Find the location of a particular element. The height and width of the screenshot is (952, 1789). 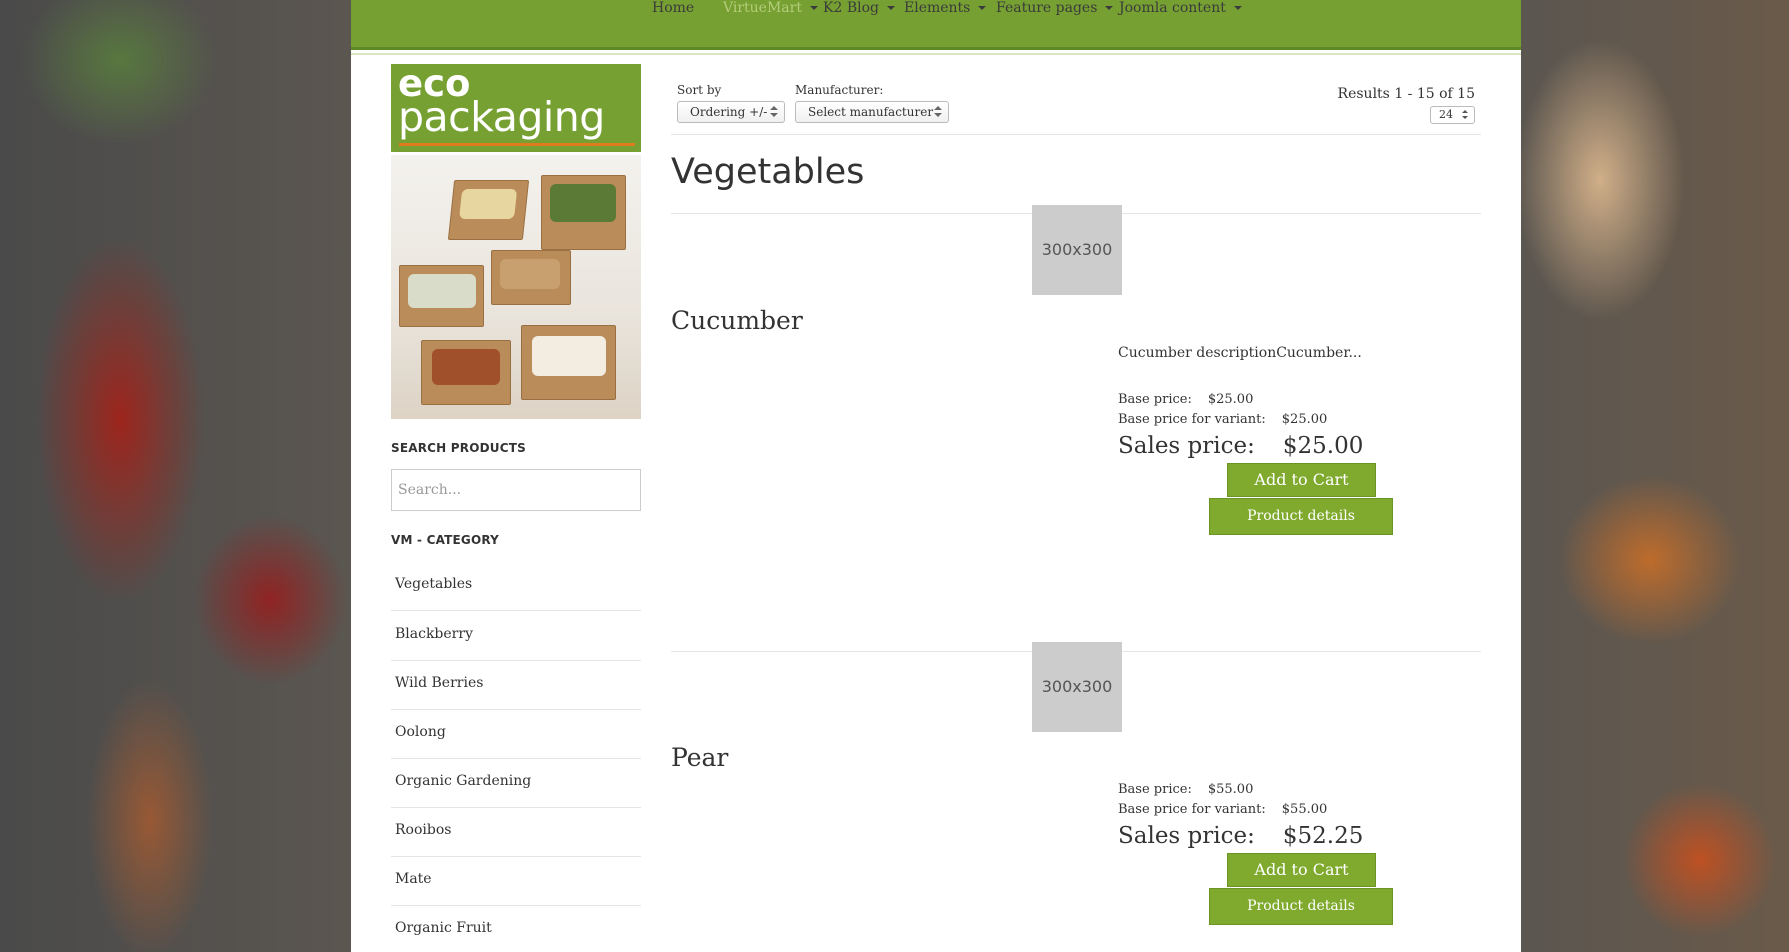

search-products-heading: SEARCH PRODUCTS is located at coordinates (458, 448).